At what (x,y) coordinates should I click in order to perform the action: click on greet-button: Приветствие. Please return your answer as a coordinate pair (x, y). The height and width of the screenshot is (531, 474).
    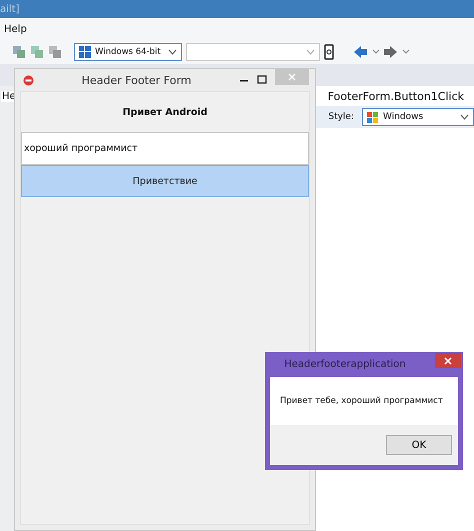
    Looking at the image, I should click on (165, 181).